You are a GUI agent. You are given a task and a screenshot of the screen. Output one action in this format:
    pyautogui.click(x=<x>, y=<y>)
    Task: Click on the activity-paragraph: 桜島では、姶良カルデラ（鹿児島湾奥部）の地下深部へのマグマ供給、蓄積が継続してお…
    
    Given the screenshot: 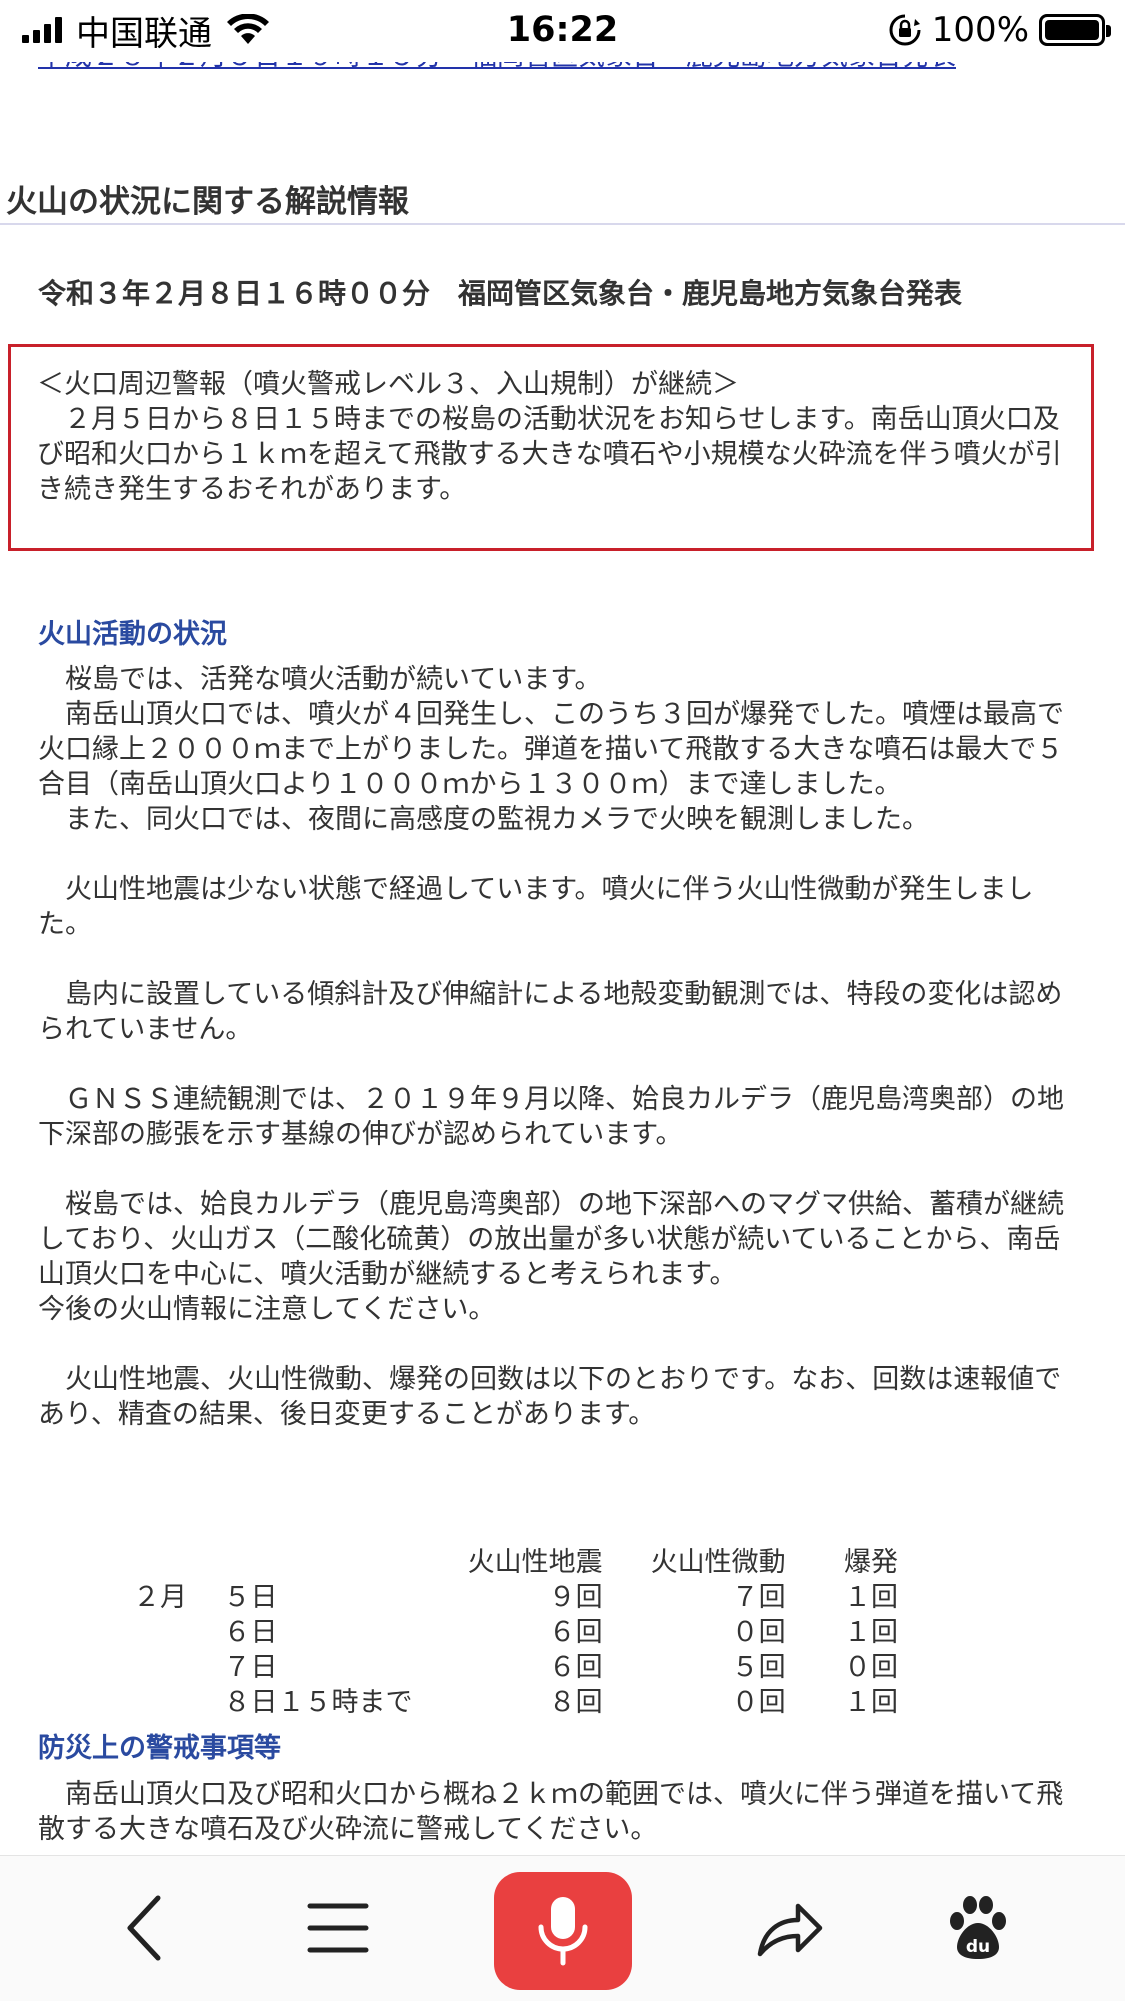 What is the action you would take?
    pyautogui.click(x=551, y=1257)
    